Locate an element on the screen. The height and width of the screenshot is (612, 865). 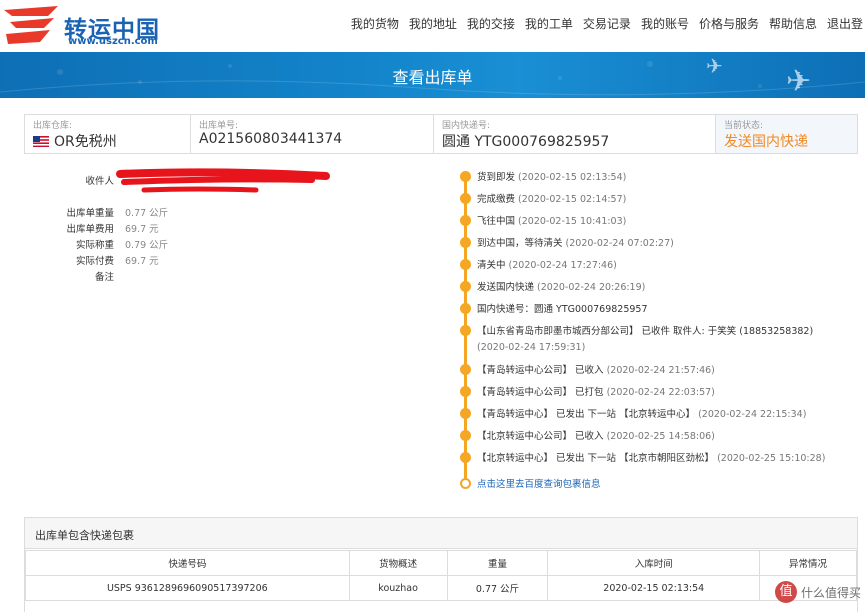
timeline-text: 国内快递号：圆通 YTG000769825957 is located at coordinates (562, 310).